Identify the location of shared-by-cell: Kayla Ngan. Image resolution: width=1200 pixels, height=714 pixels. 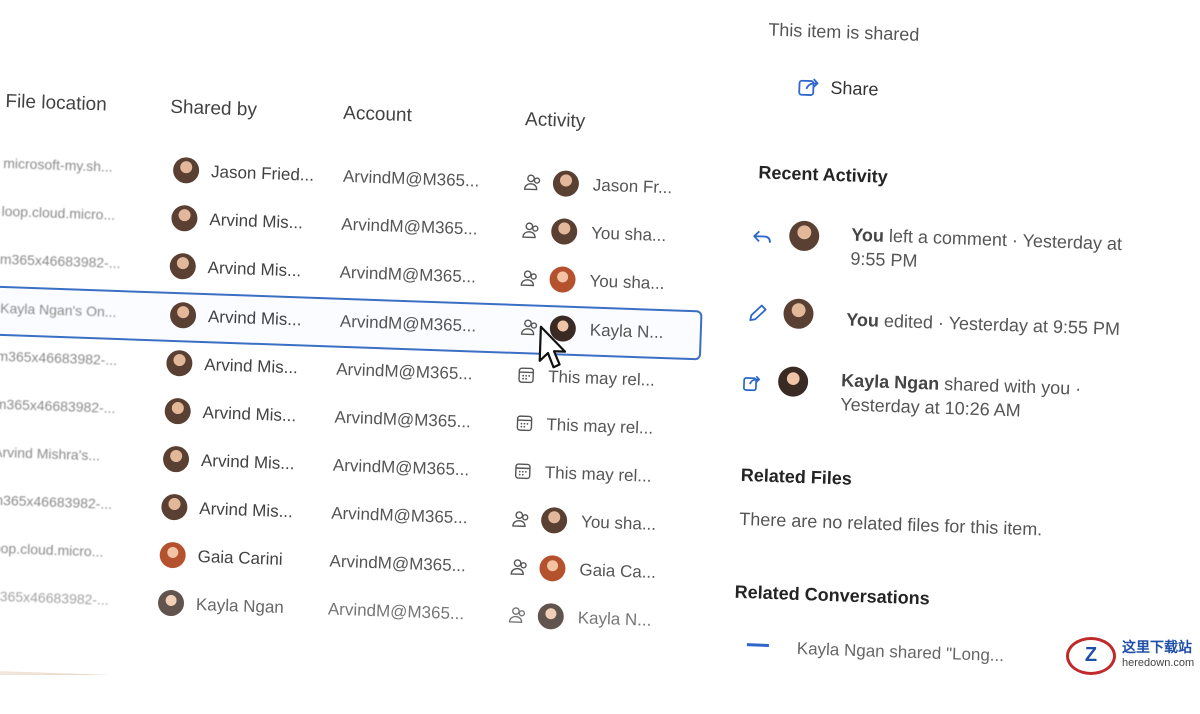
(240, 606).